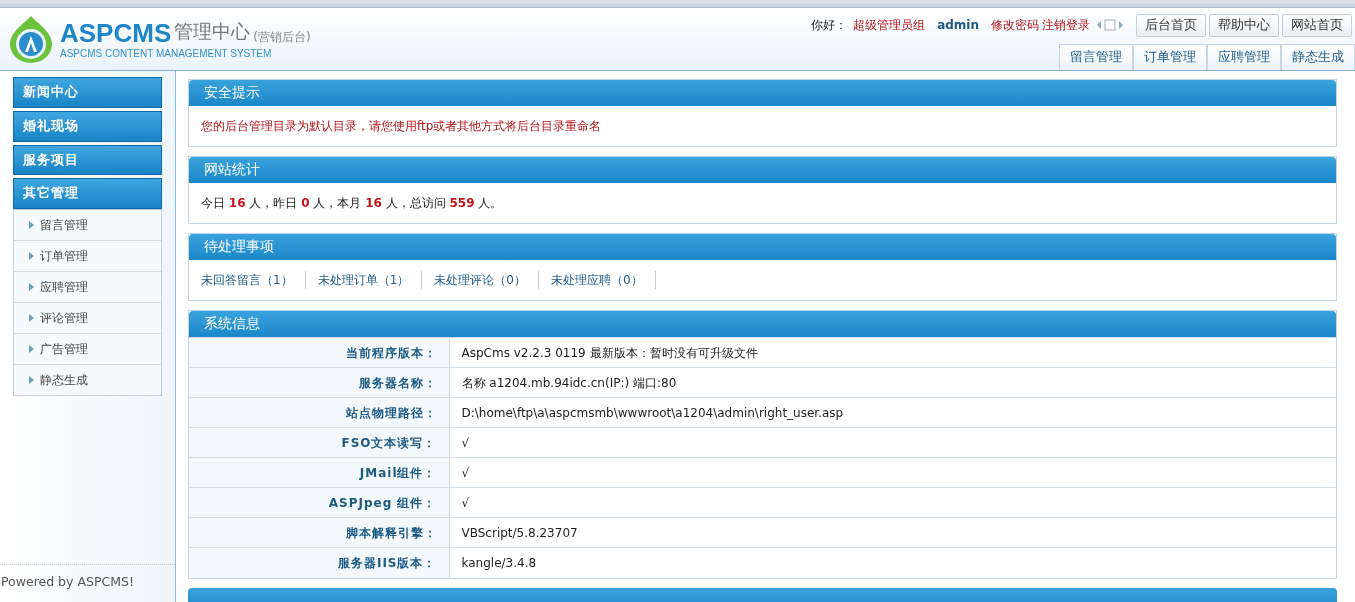  What do you see at coordinates (1244, 25) in the screenshot?
I see `header-button: 帮助中心` at bounding box center [1244, 25].